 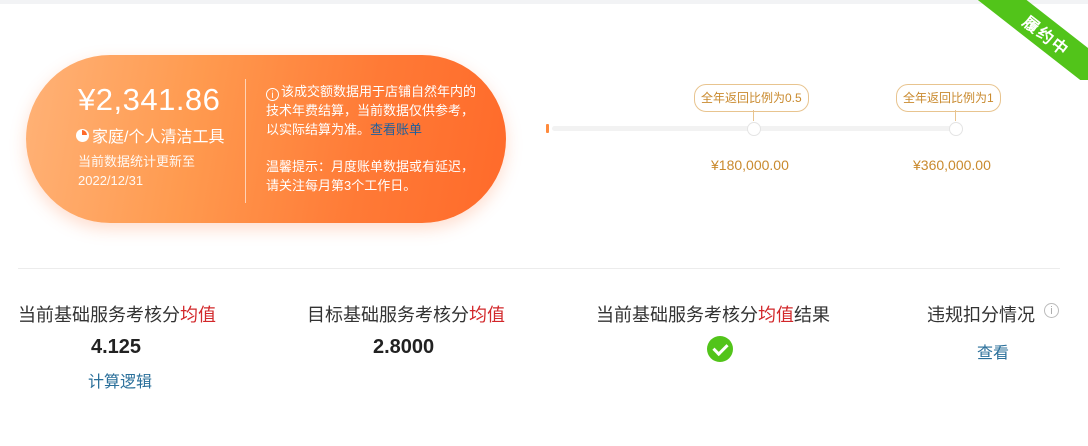 What do you see at coordinates (370, 176) in the screenshot?
I see `reminder-tip: 温馨提示：月度账单数据或有延迟，请关注每月第3个工作日。` at bounding box center [370, 176].